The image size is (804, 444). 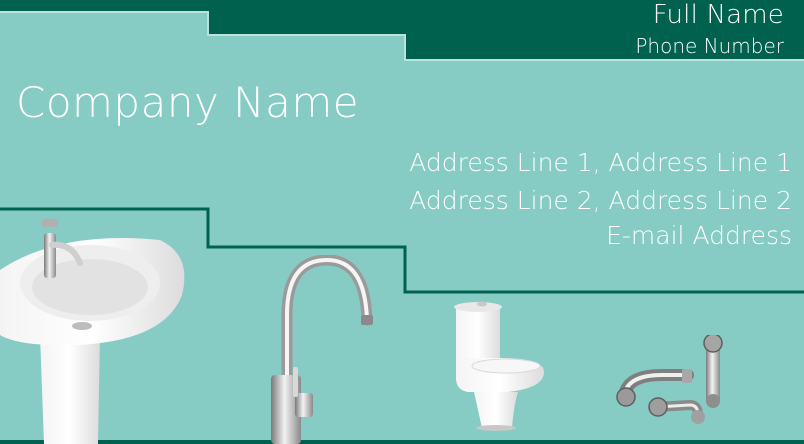 What do you see at coordinates (188, 102) in the screenshot?
I see `company-name: Company Name` at bounding box center [188, 102].